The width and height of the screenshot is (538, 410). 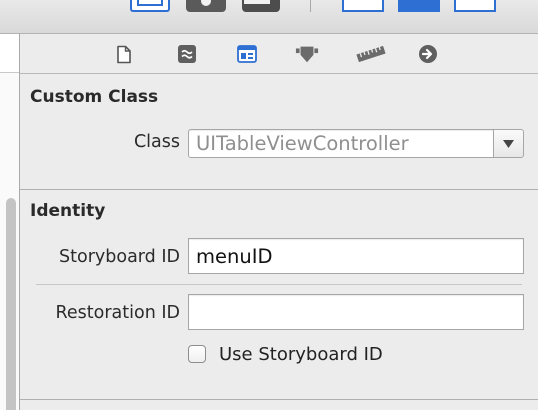 I want to click on row-divider, so click(x=279, y=284).